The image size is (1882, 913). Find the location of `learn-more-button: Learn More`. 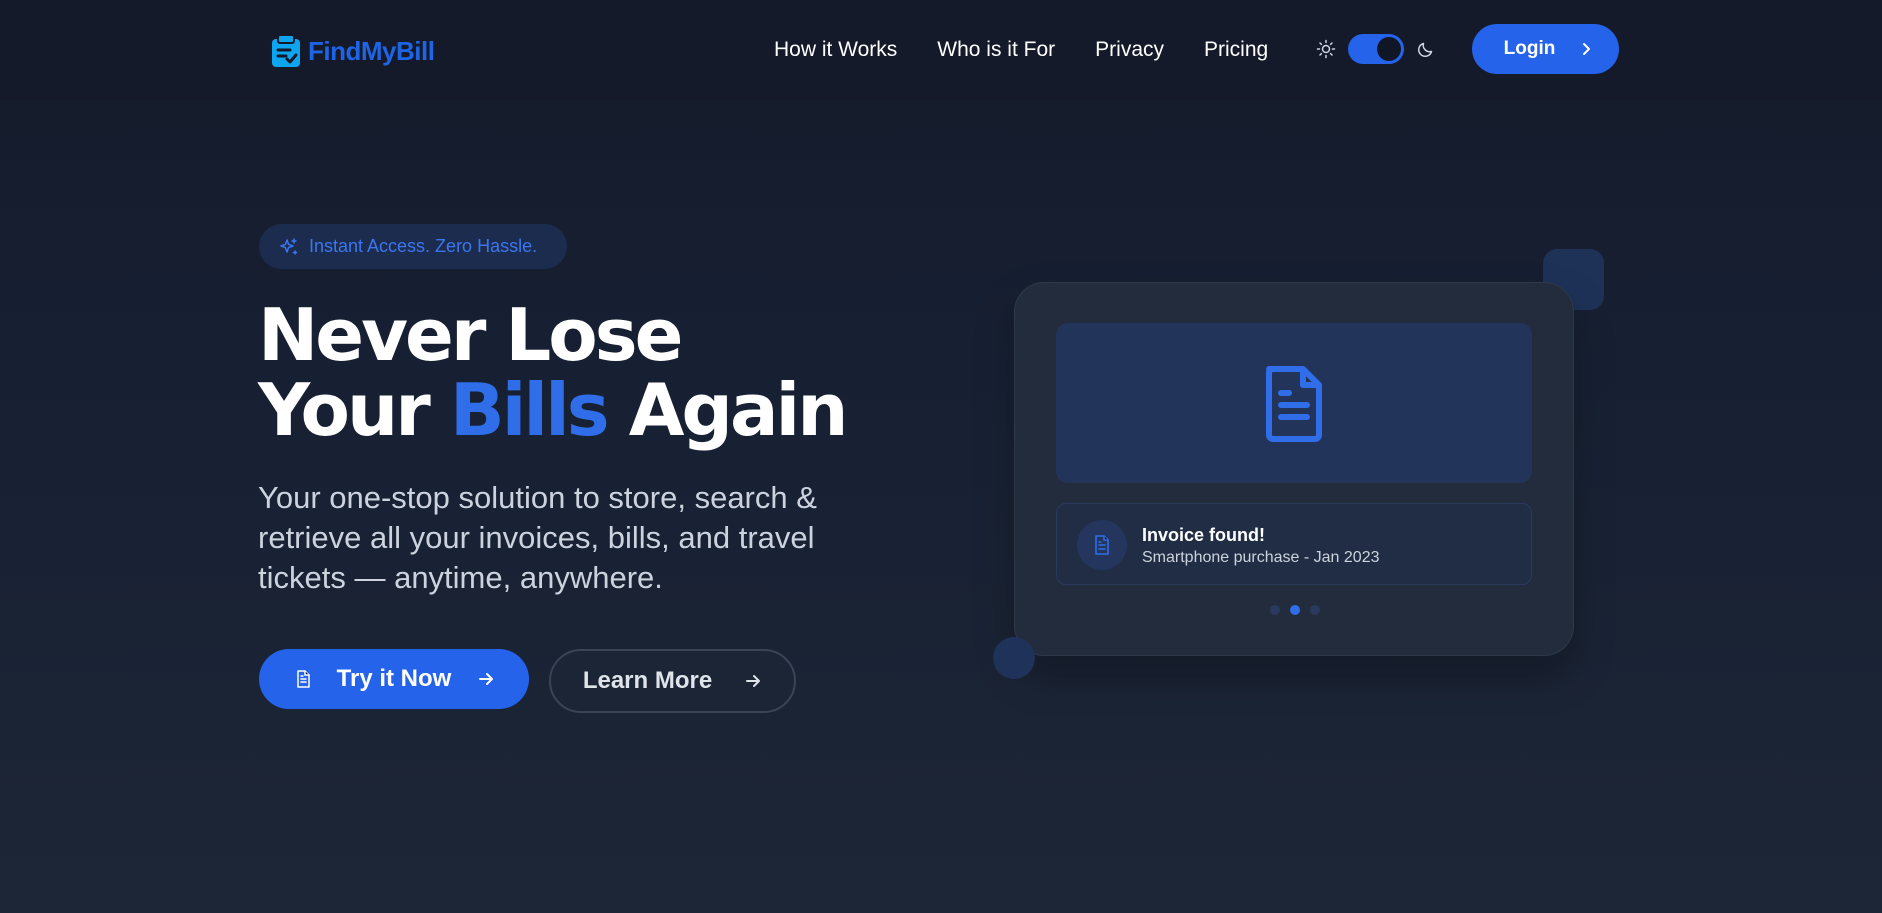

learn-more-button: Learn More is located at coordinates (672, 681).